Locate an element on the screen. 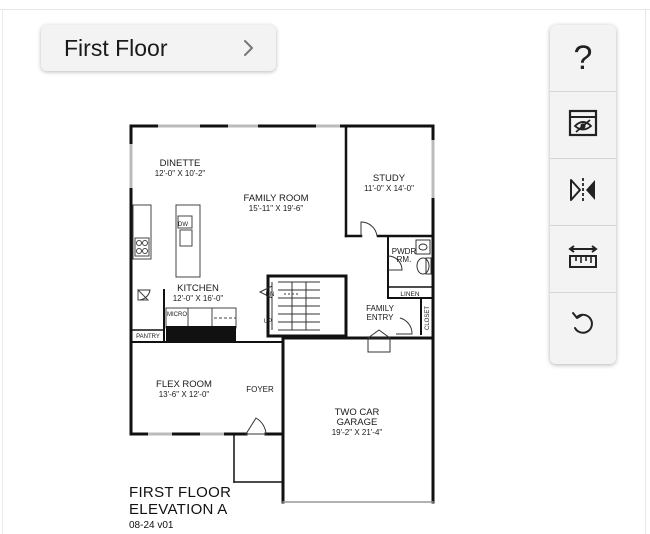 This screenshot has width=650, height=534. question-mark-icon: ? is located at coordinates (583, 58).